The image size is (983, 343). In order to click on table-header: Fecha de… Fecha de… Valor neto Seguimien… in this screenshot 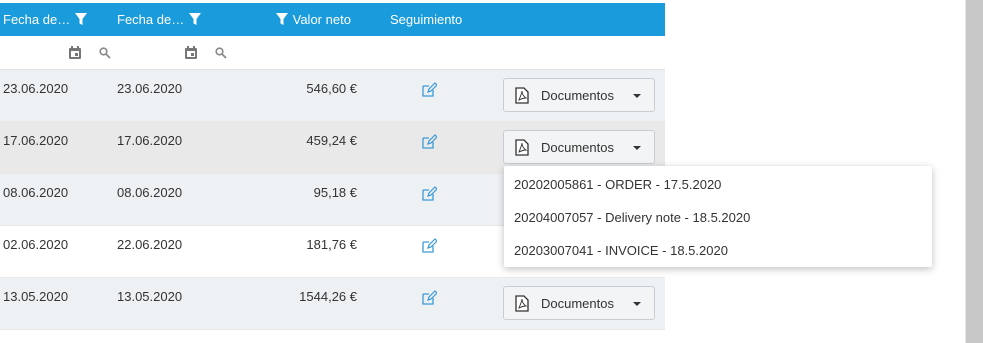, I will do `click(332, 19)`.